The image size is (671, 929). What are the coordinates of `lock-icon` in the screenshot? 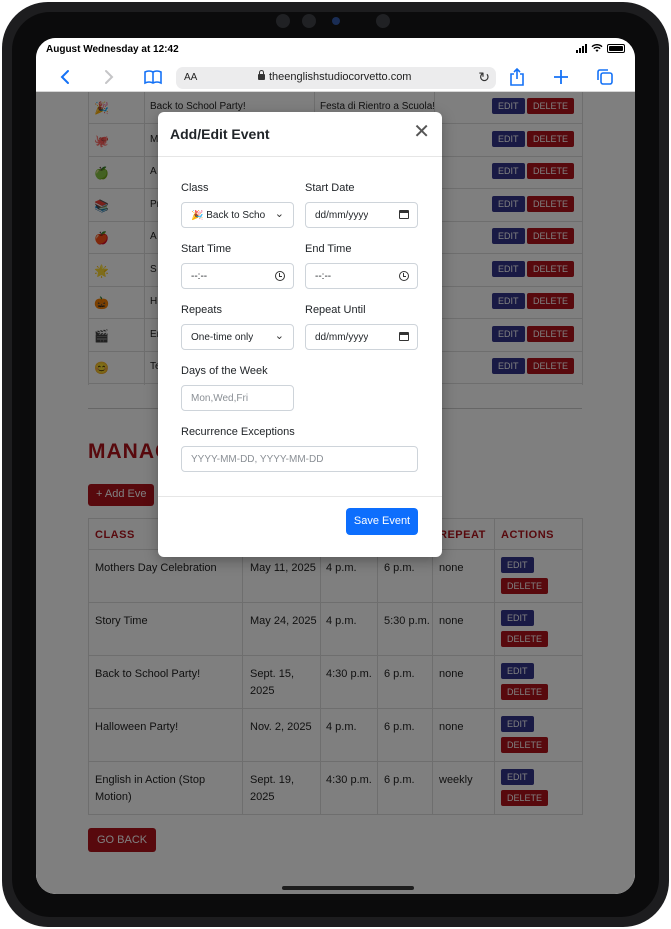 It's located at (261, 75).